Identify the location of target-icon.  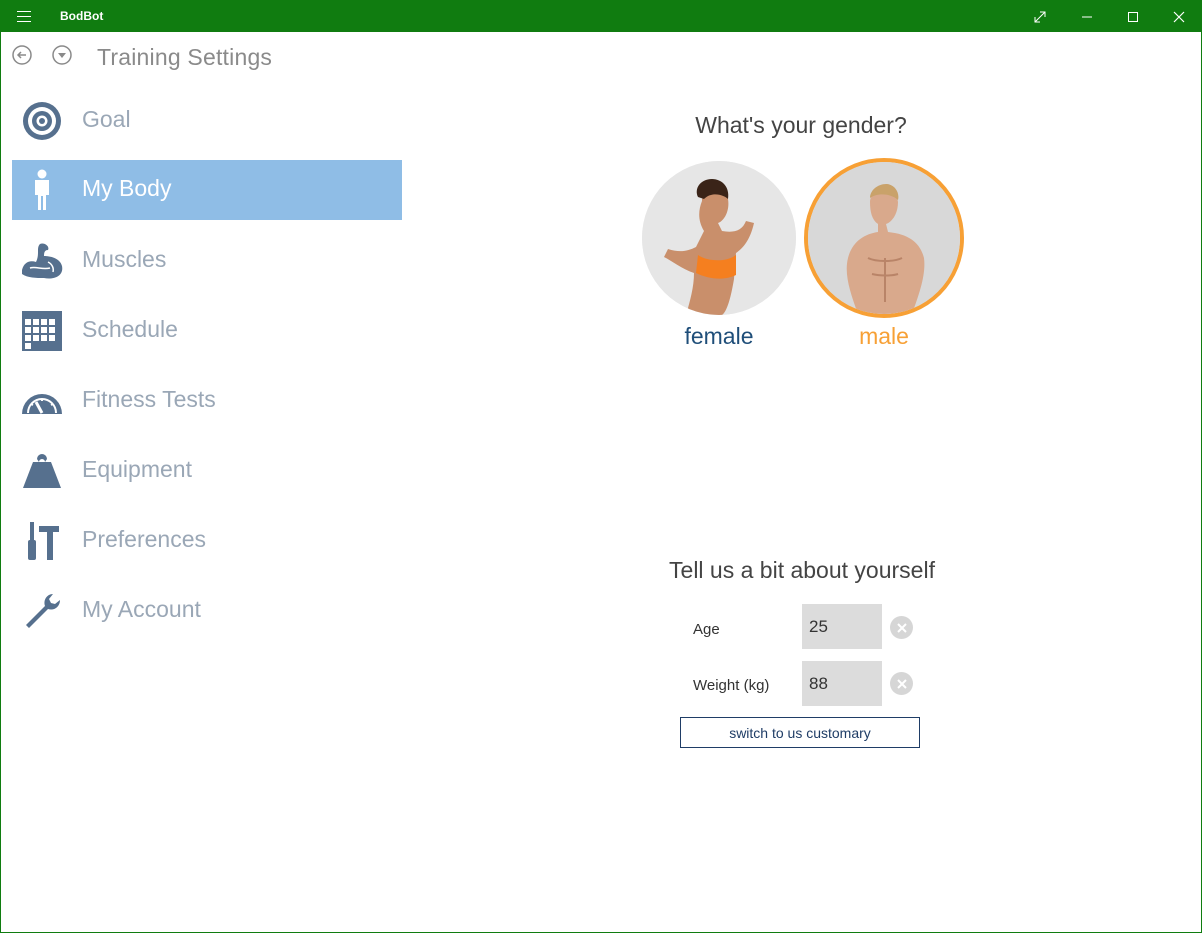
(42, 121).